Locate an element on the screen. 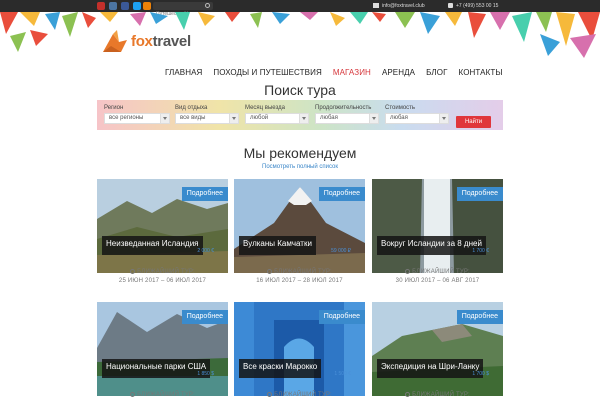 The height and width of the screenshot is (400, 600). filter-region-label: Регион is located at coordinates (114, 108).